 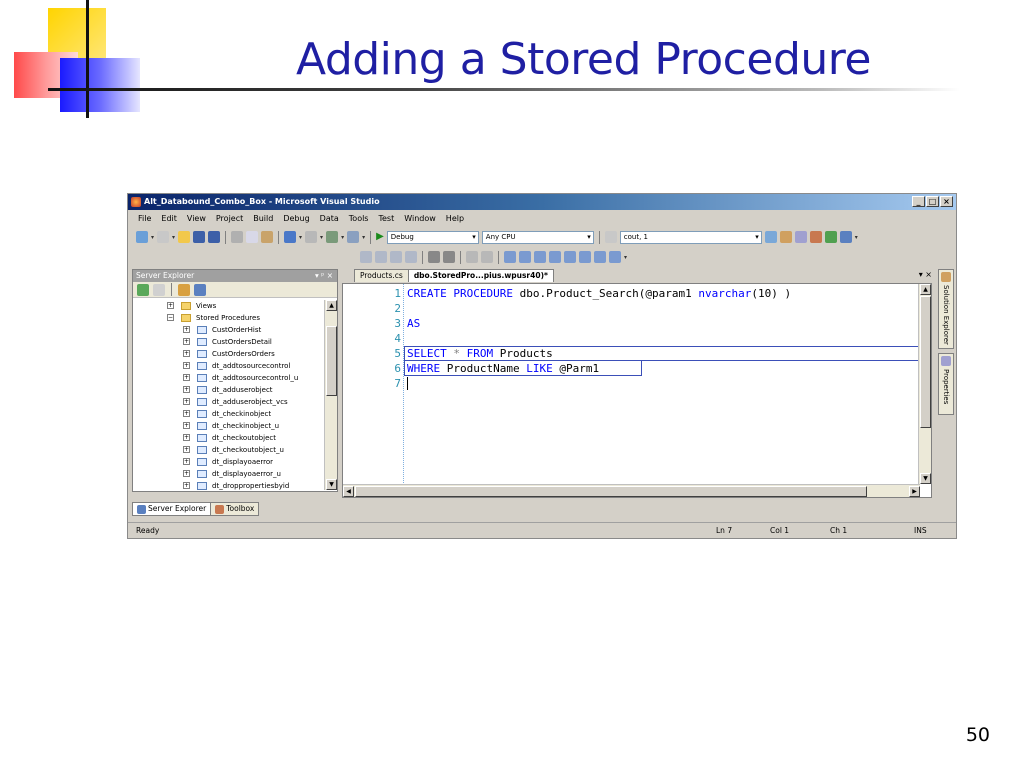 I want to click on previous-bookmark-icon, so click(x=525, y=257).